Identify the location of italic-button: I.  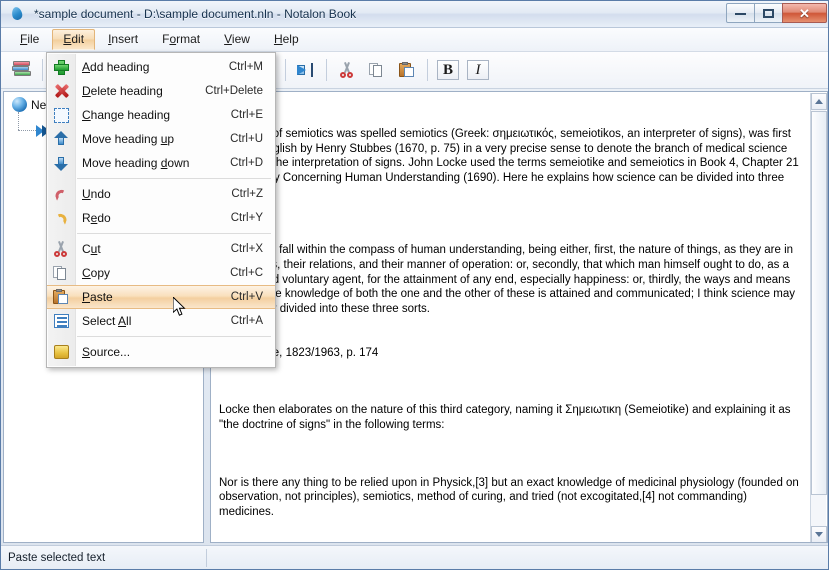
(478, 70).